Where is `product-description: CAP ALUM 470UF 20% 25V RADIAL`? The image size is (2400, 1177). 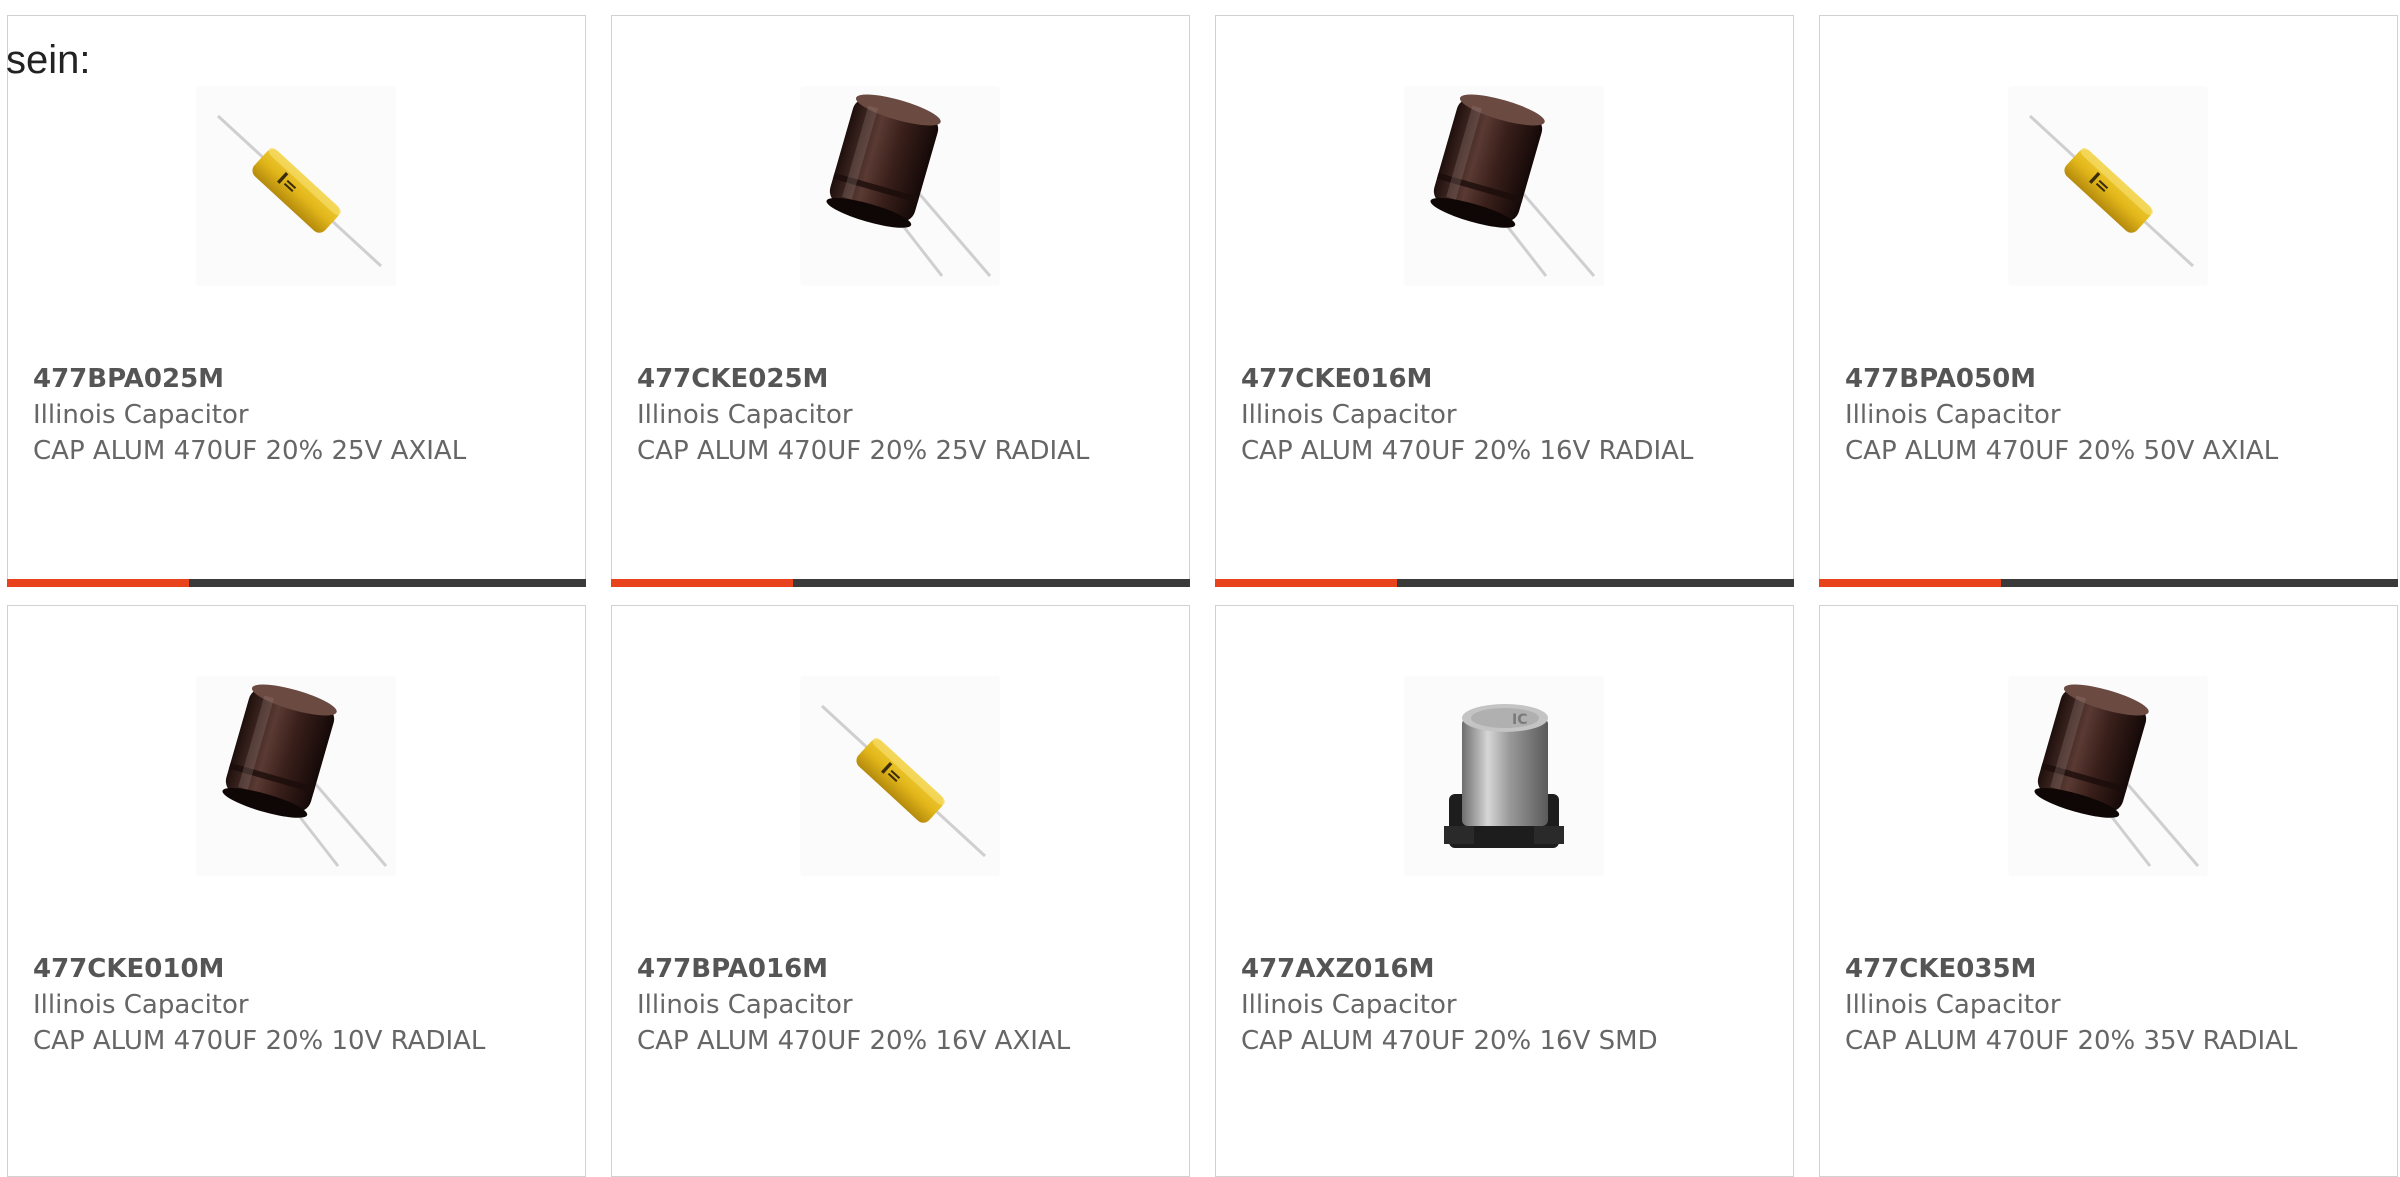 product-description: CAP ALUM 470UF 20% 25V RADIAL is located at coordinates (863, 451).